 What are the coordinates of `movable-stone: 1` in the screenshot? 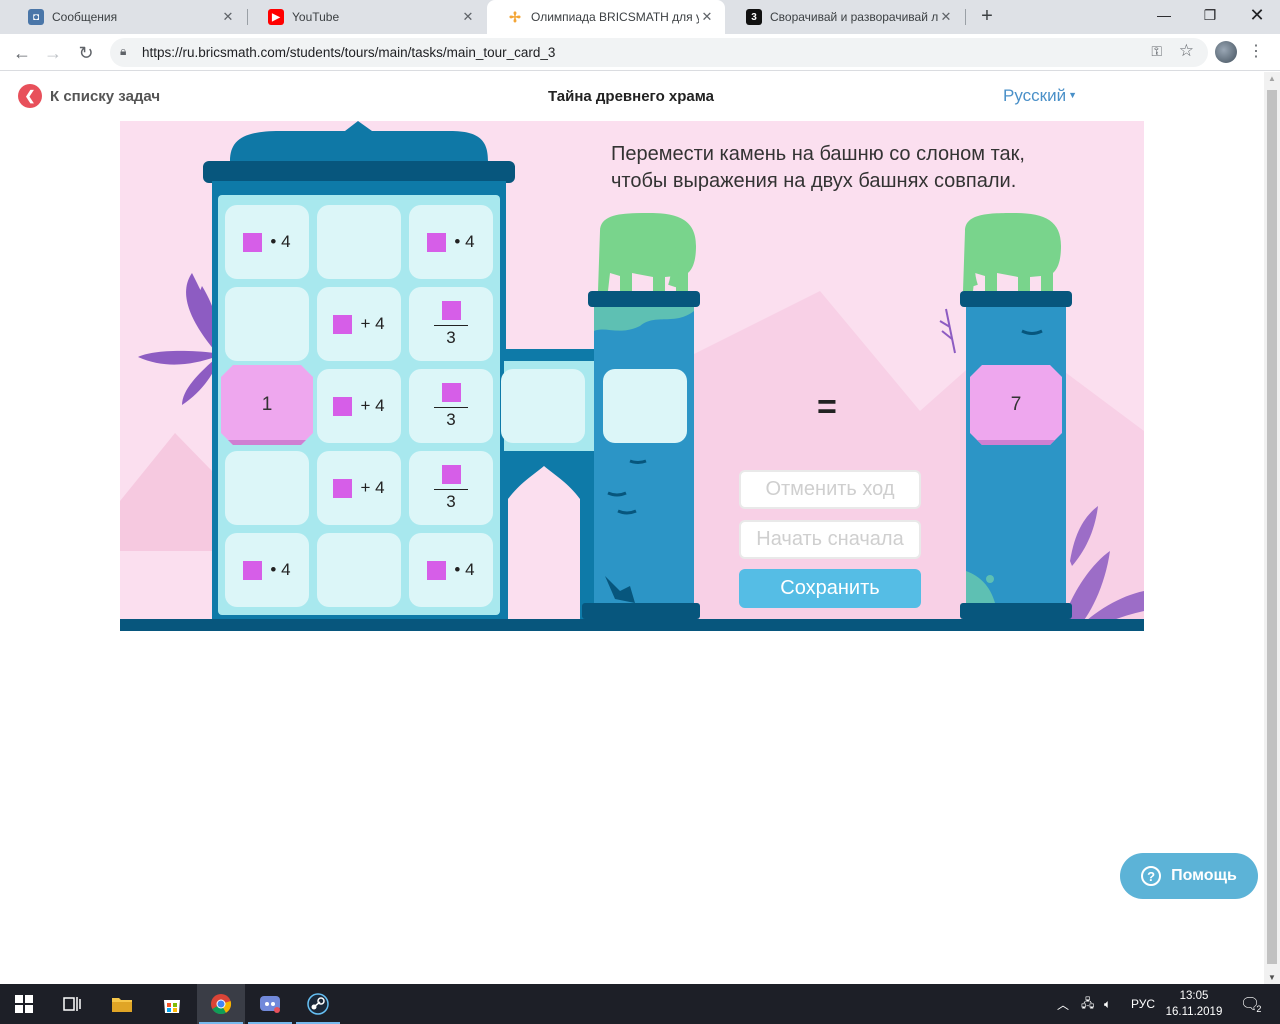 It's located at (267, 405).